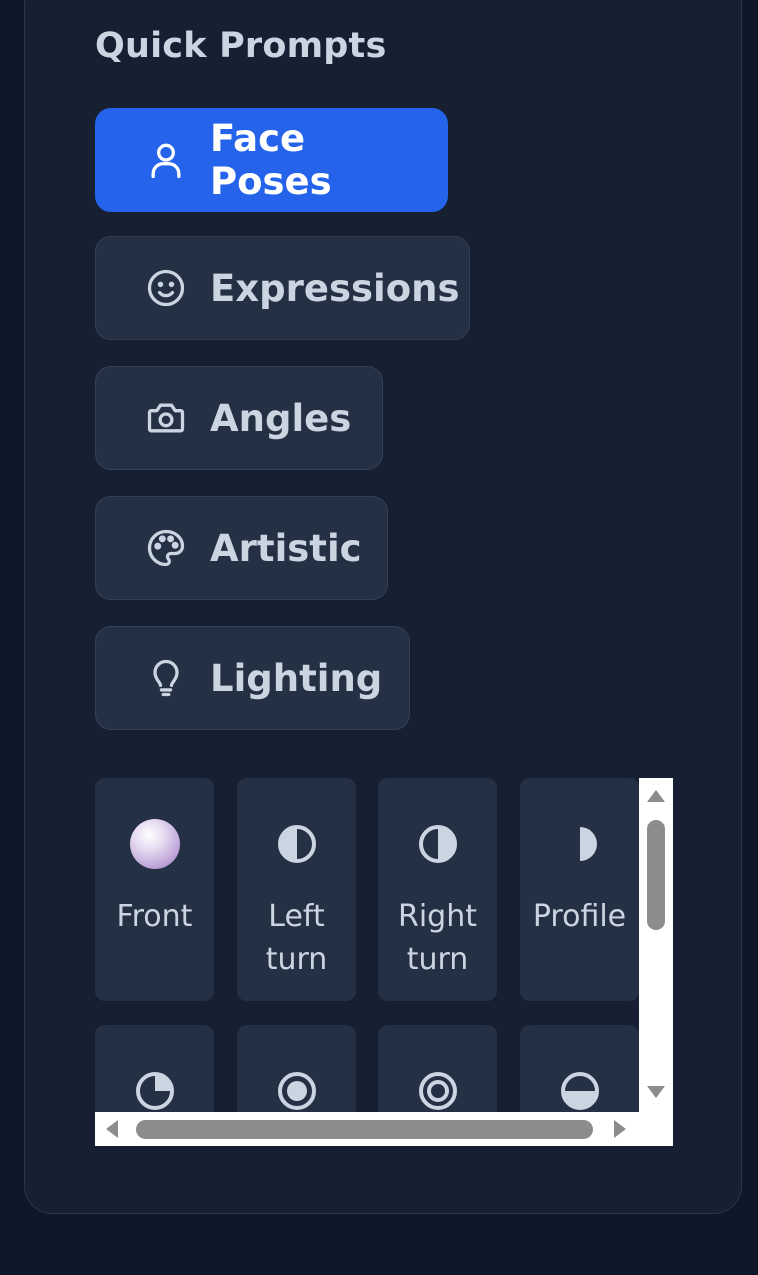 The height and width of the screenshot is (1275, 758). I want to click on bullseye-icon, so click(437, 1088).